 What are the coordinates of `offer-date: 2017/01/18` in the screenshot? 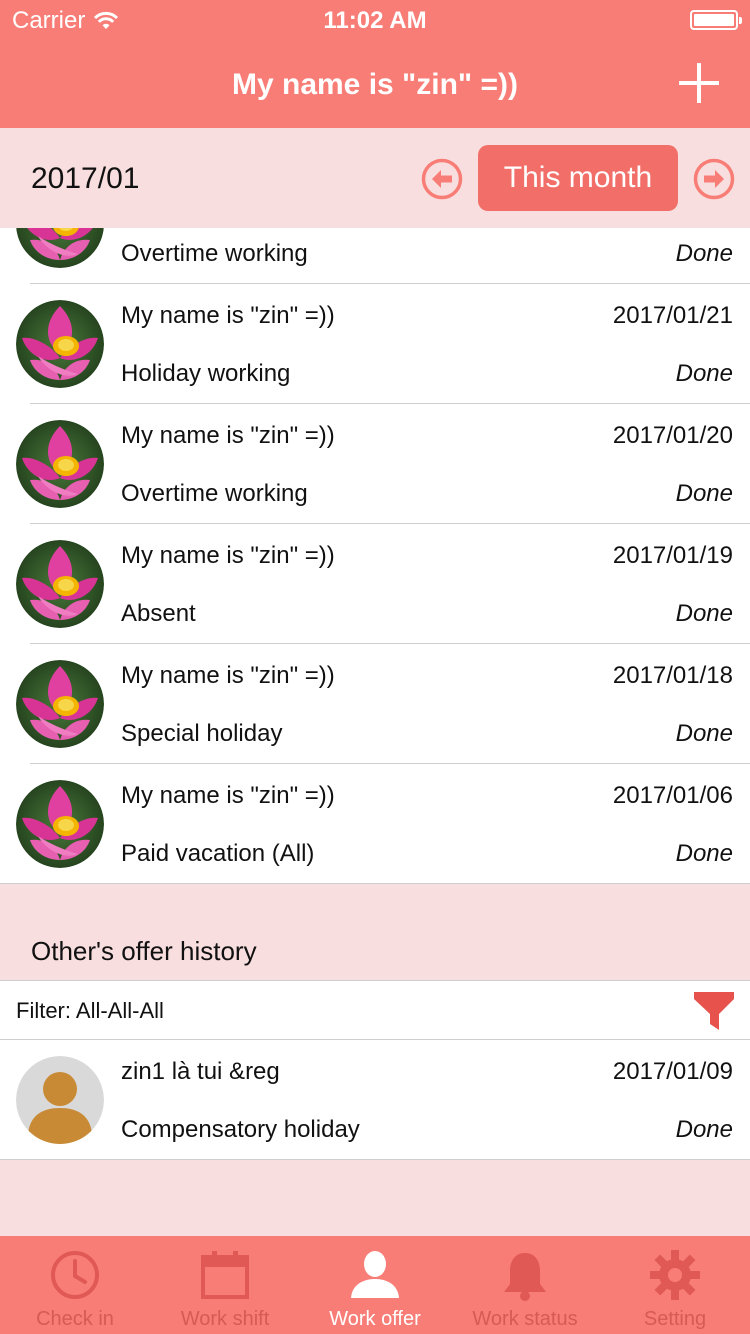 It's located at (672, 675).